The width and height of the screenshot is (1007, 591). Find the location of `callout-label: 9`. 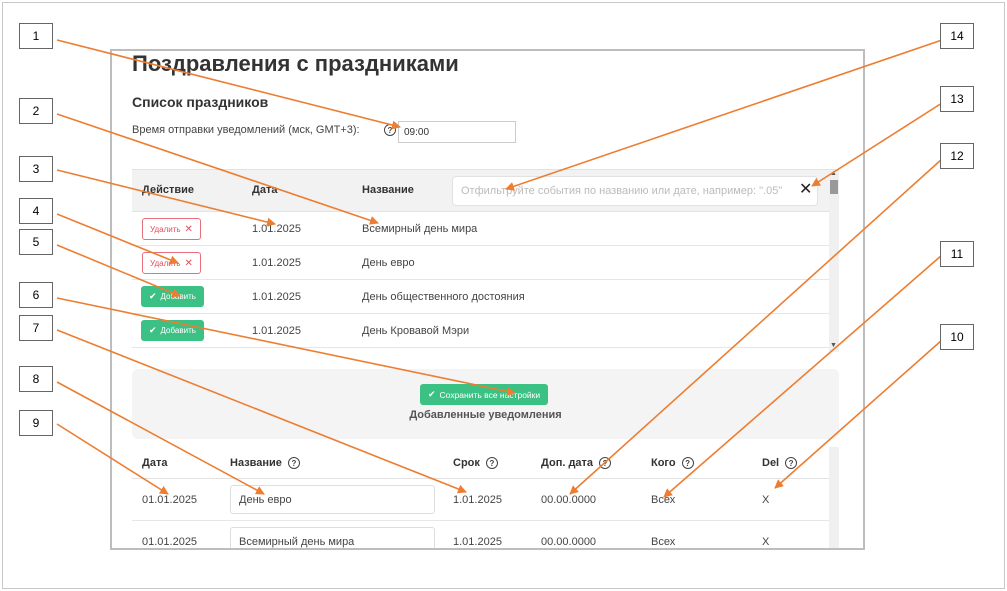

callout-label: 9 is located at coordinates (36, 423).